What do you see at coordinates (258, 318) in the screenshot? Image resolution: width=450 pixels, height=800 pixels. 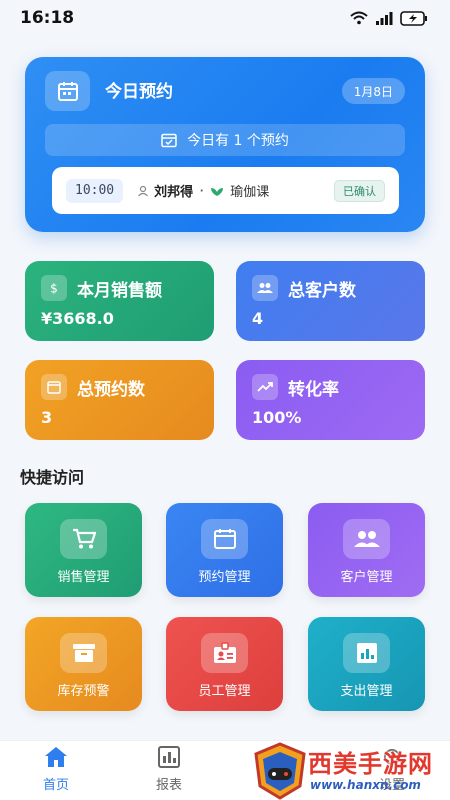 I see `stat-value: 4` at bounding box center [258, 318].